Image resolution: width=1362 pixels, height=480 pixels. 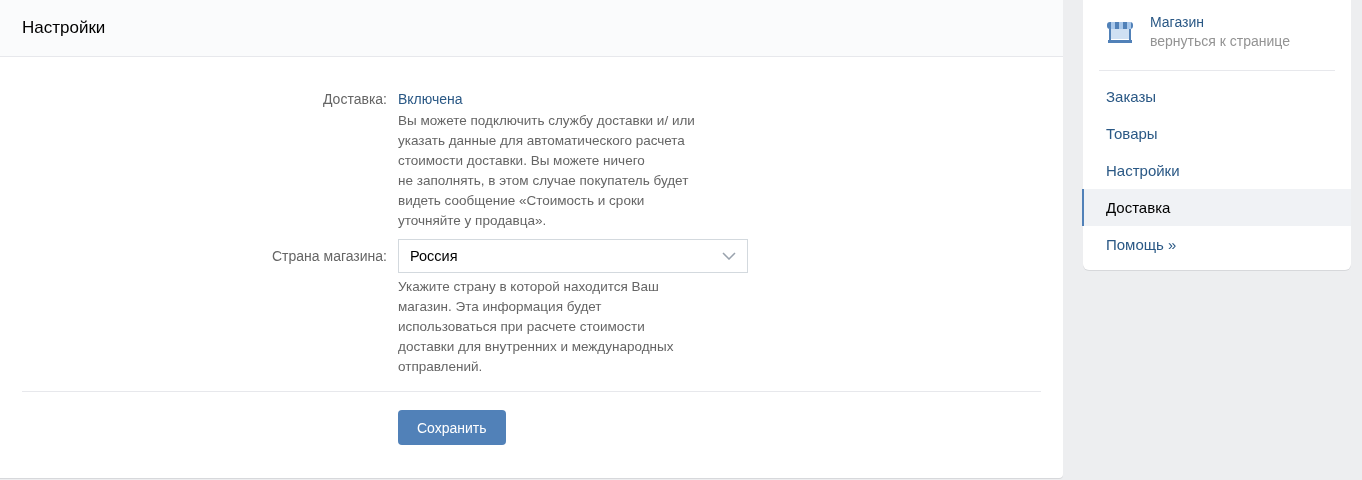 I want to click on country-dropdown: Россия, so click(x=573, y=256).